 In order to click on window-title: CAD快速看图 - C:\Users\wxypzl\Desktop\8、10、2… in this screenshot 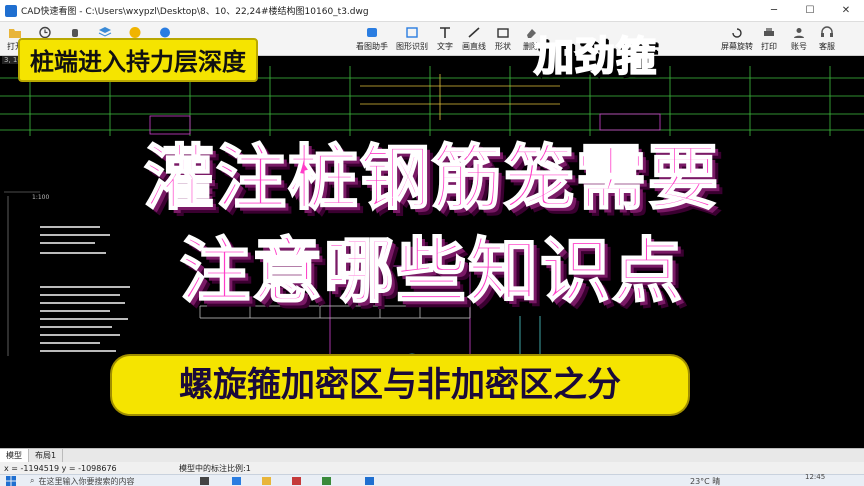, I will do `click(195, 12)`.